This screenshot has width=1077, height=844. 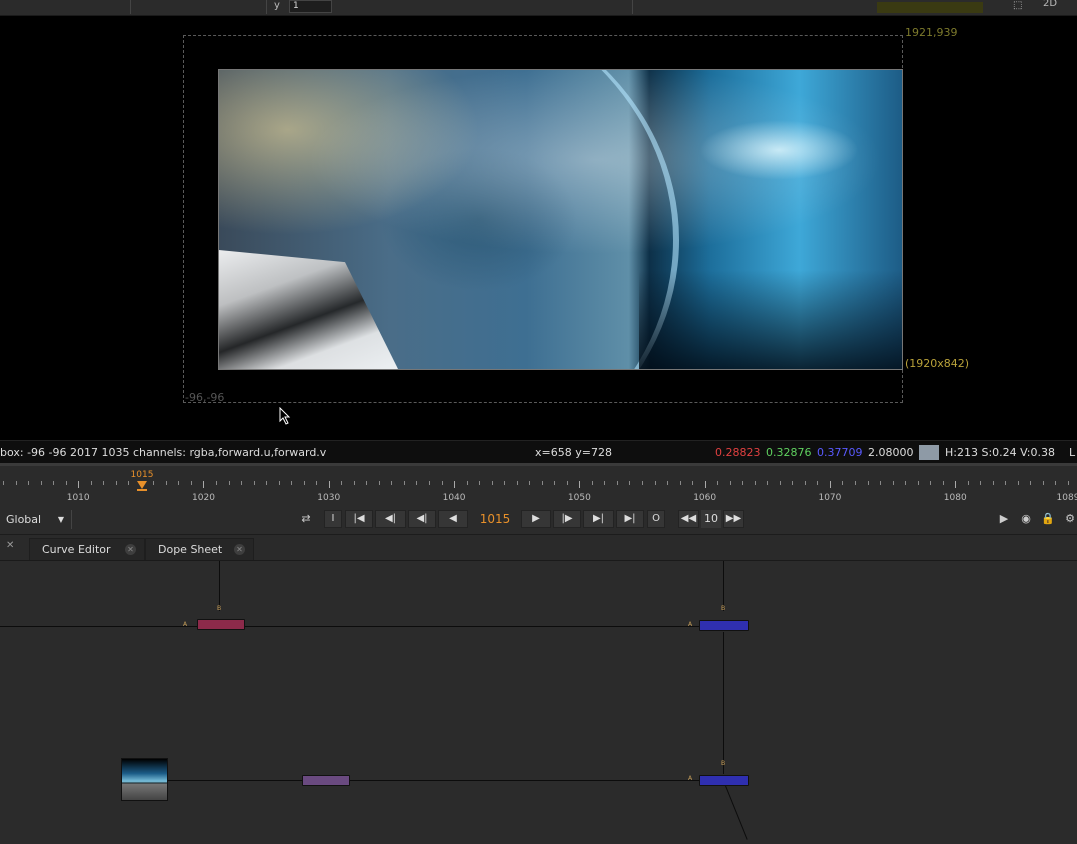 What do you see at coordinates (1050, 4) in the screenshot?
I see `view-mode-button: 2D` at bounding box center [1050, 4].